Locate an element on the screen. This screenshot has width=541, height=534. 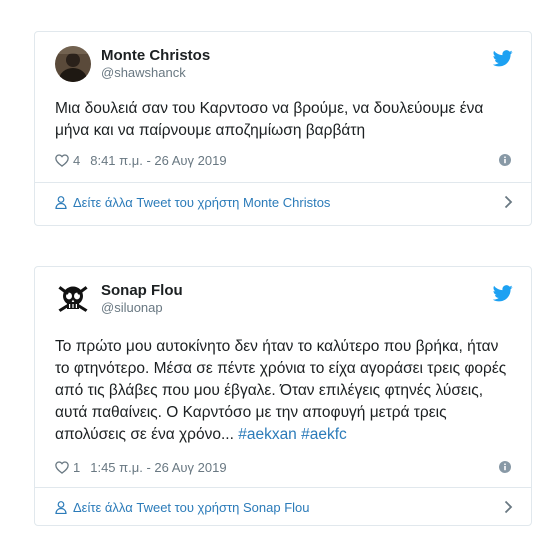
like-count: 4 is located at coordinates (76, 160).